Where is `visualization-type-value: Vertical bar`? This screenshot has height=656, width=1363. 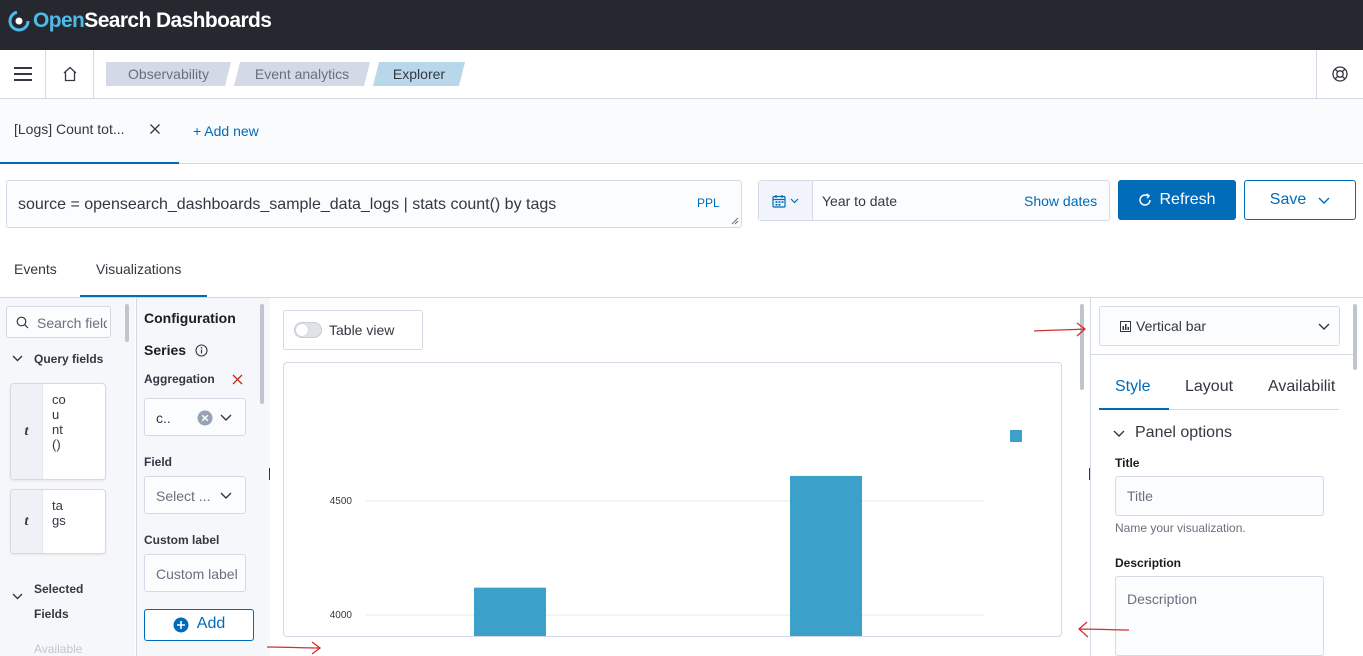
visualization-type-value: Vertical bar is located at coordinates (1171, 326).